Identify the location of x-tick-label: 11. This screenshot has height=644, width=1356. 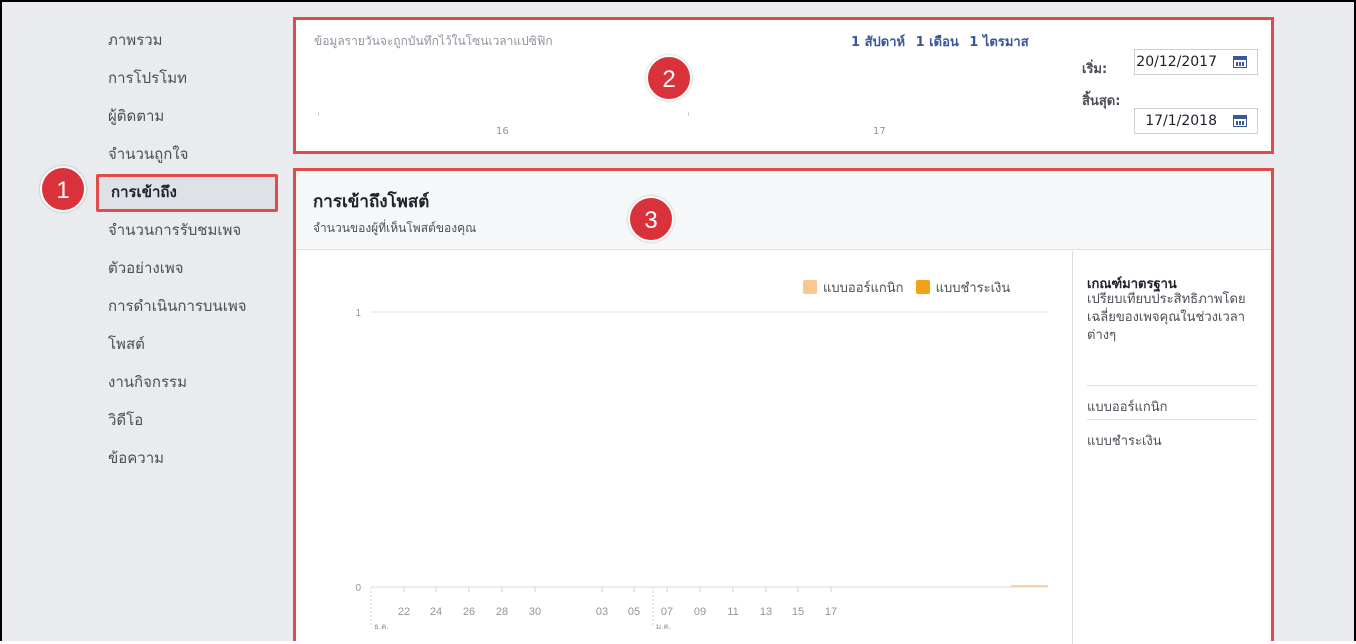
(732, 612).